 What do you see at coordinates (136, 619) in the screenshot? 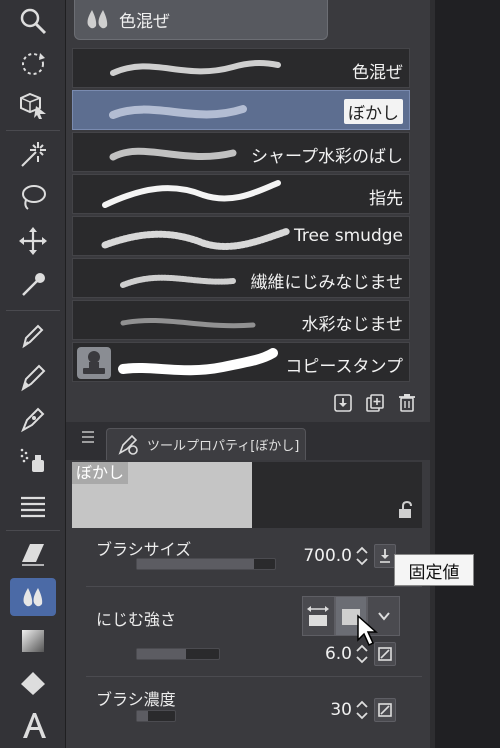
I see `blend-strength-label: にじむ強さ` at bounding box center [136, 619].